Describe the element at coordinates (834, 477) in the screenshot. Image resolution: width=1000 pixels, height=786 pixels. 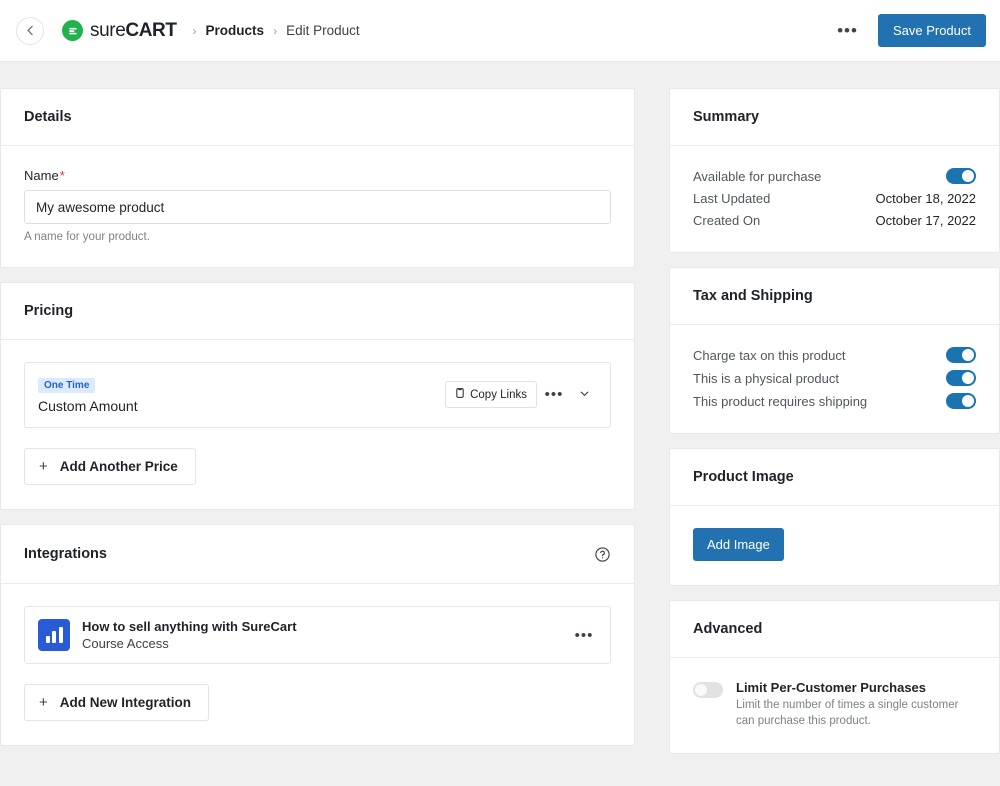
I see `product-image-card-header: Product Image` at that location.